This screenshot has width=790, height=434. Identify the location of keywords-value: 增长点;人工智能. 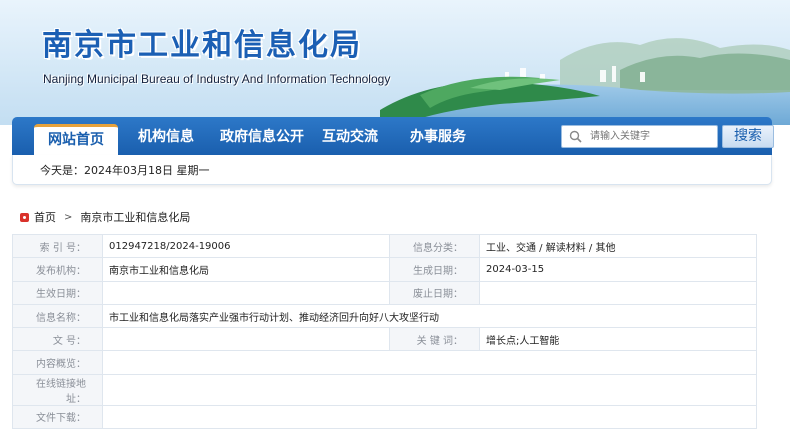
(618, 339).